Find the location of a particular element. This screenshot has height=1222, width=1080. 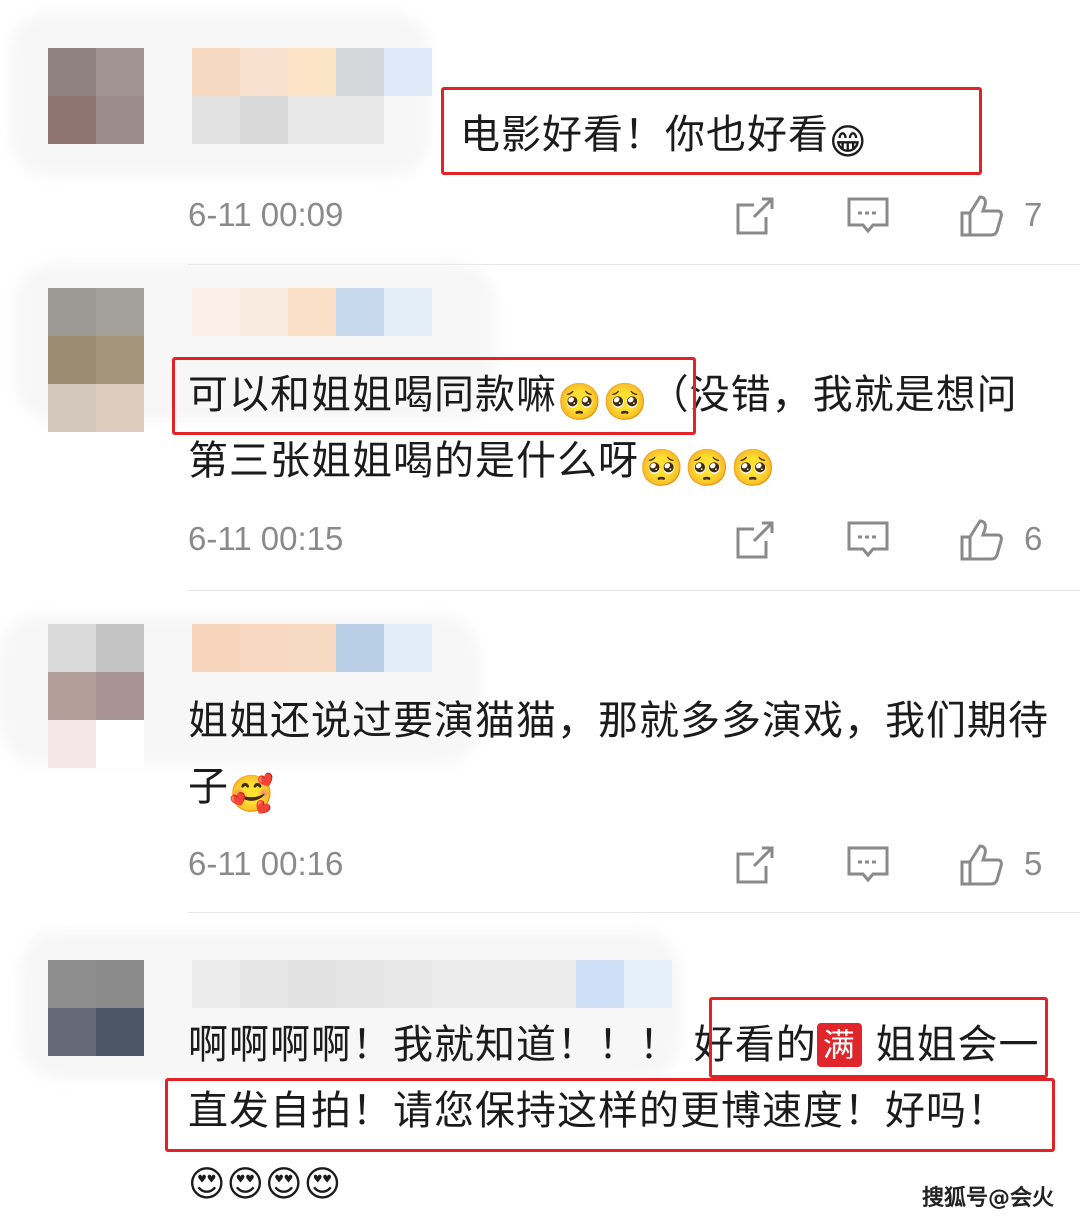

timestamp: 6-11 00:09 is located at coordinates (266, 214).